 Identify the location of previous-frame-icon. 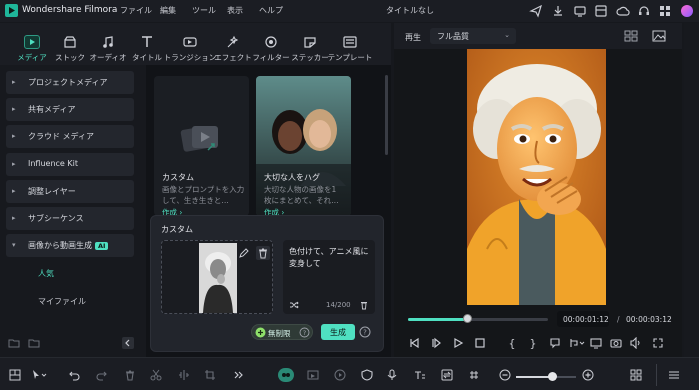
(414, 343).